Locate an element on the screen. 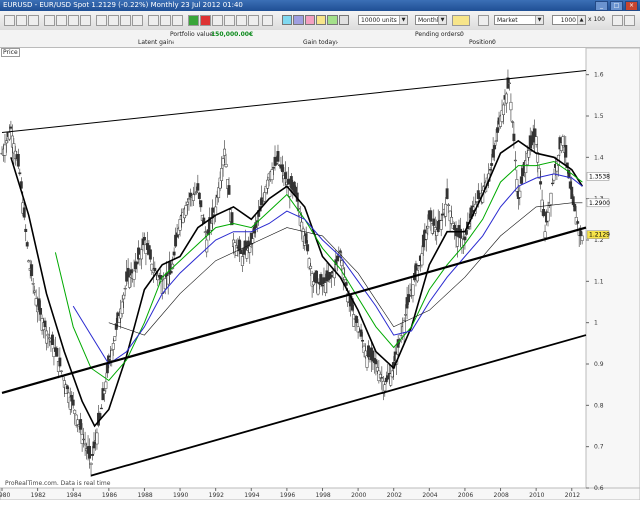  zoom-out-icon is located at coordinates (85, 20).